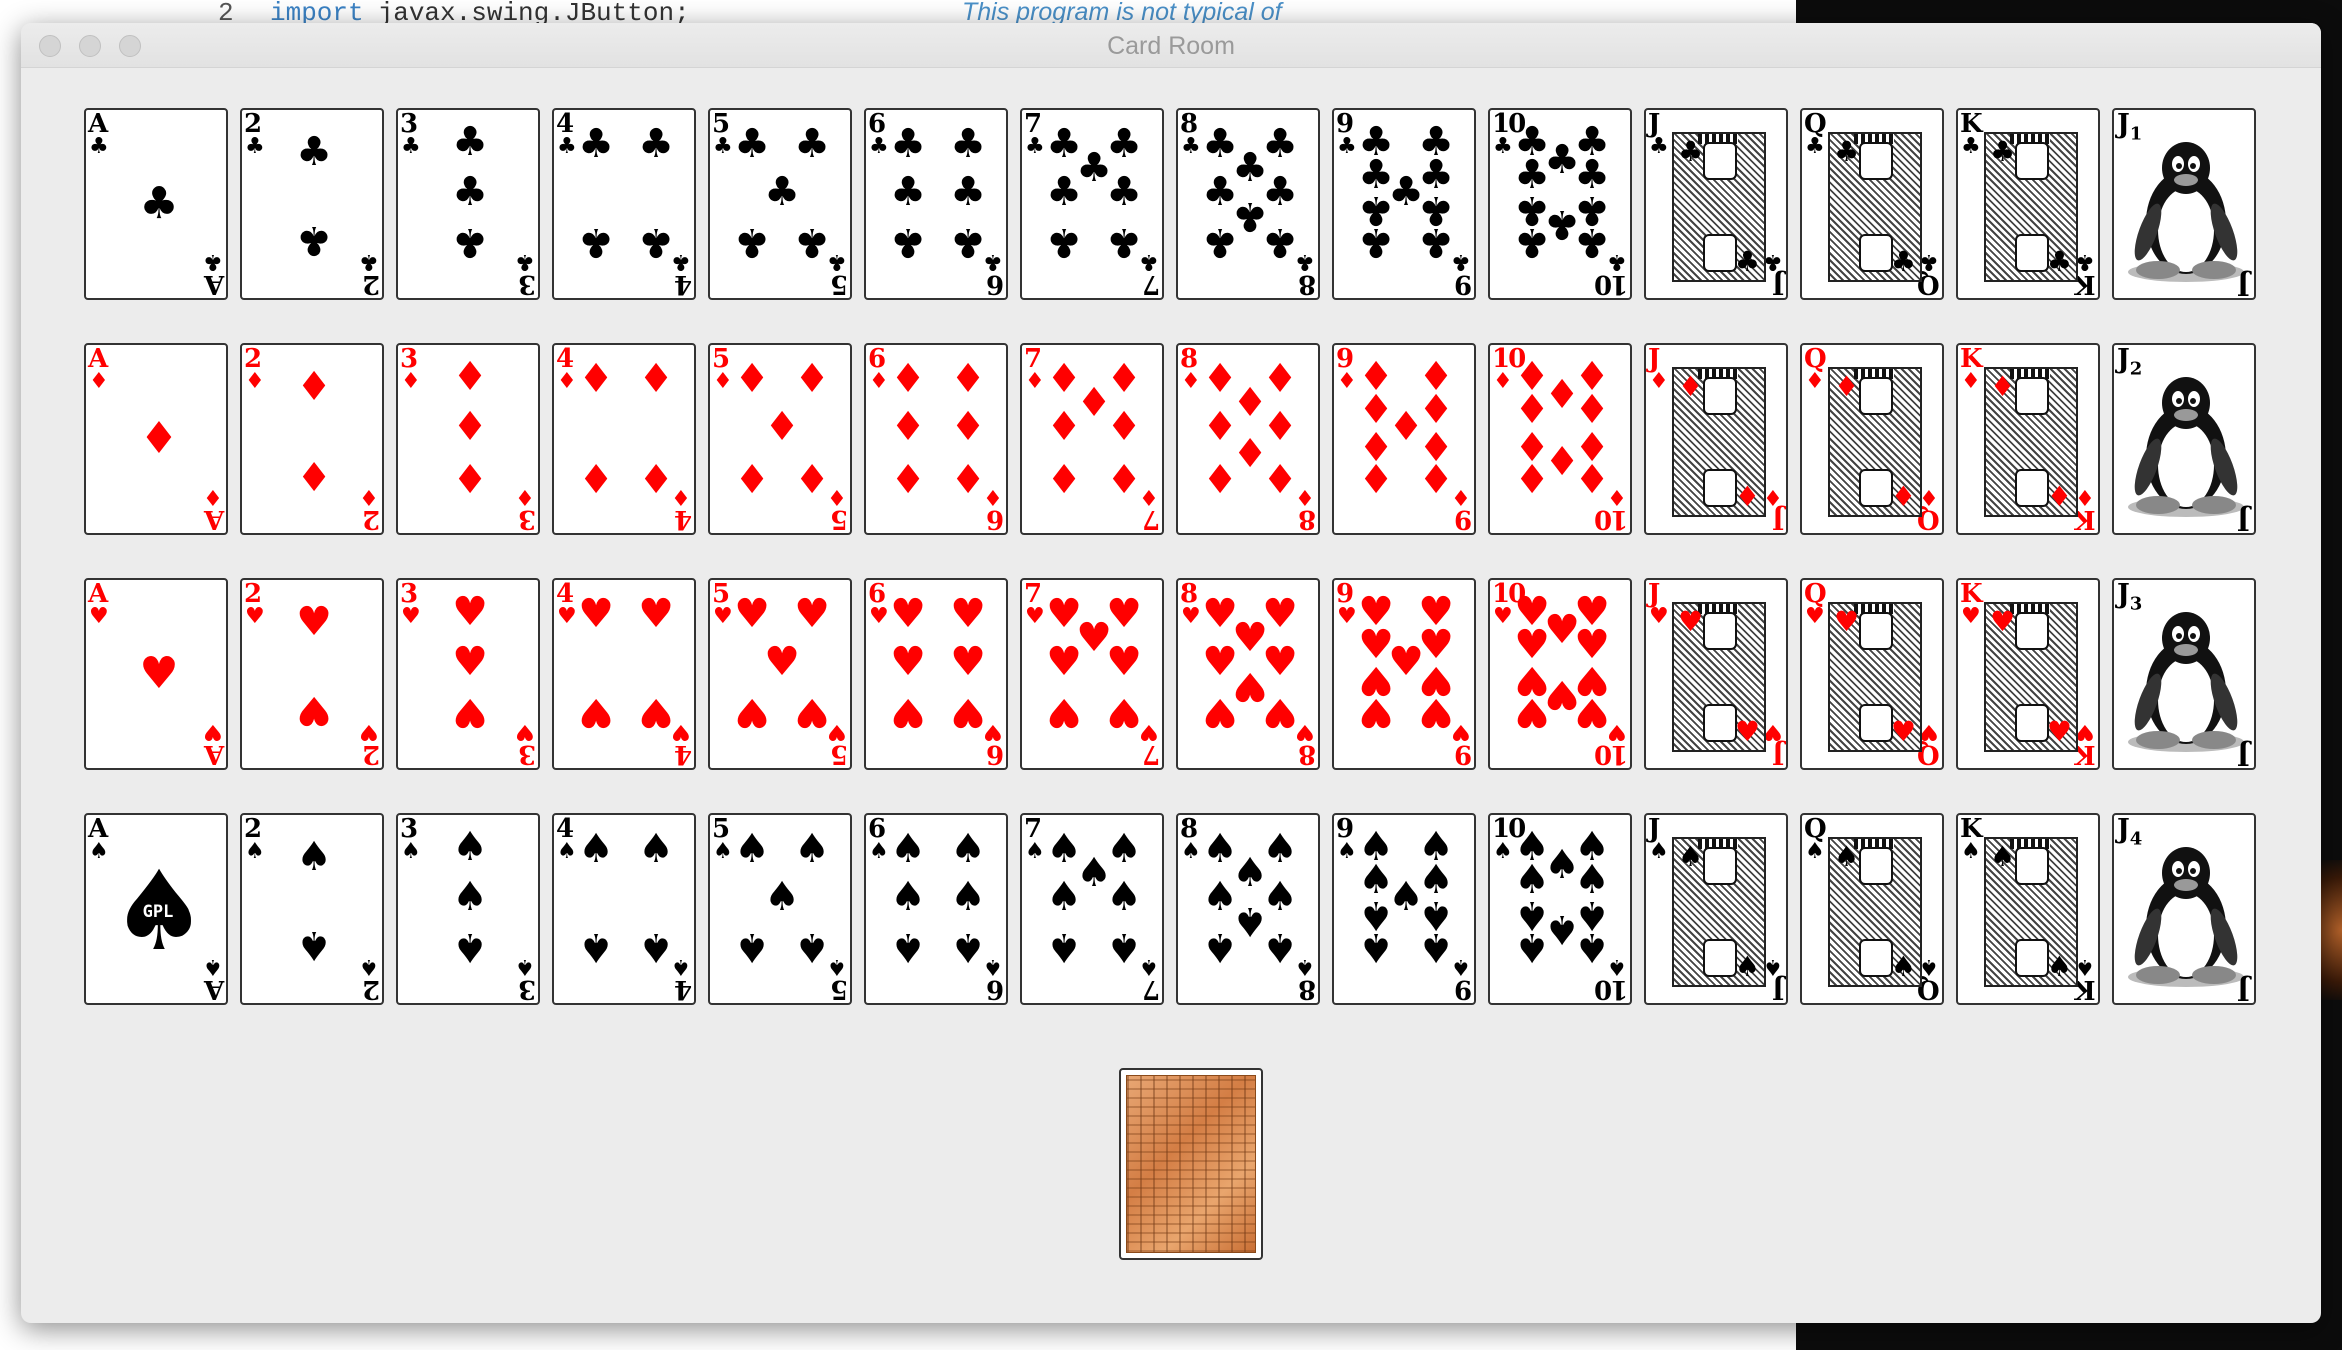  What do you see at coordinates (1872, 204) in the screenshot?
I see `card-q-of-clubs: Q ♣ Q ♣ ♣ ♣` at bounding box center [1872, 204].